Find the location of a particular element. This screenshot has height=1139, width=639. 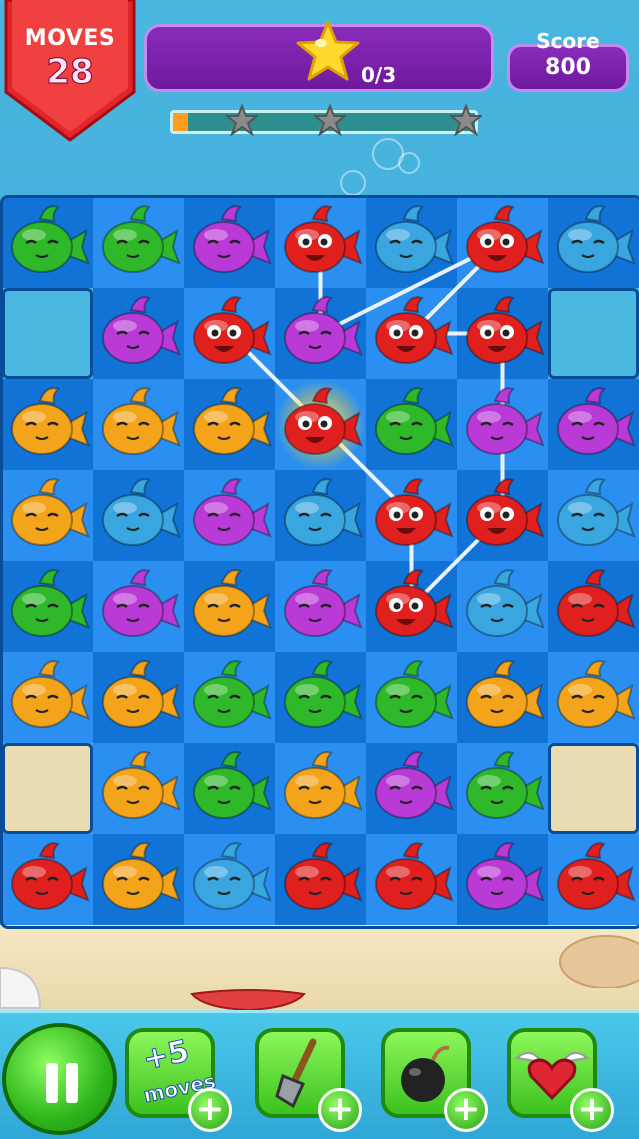

score-label: Score is located at coordinates (568, 41).